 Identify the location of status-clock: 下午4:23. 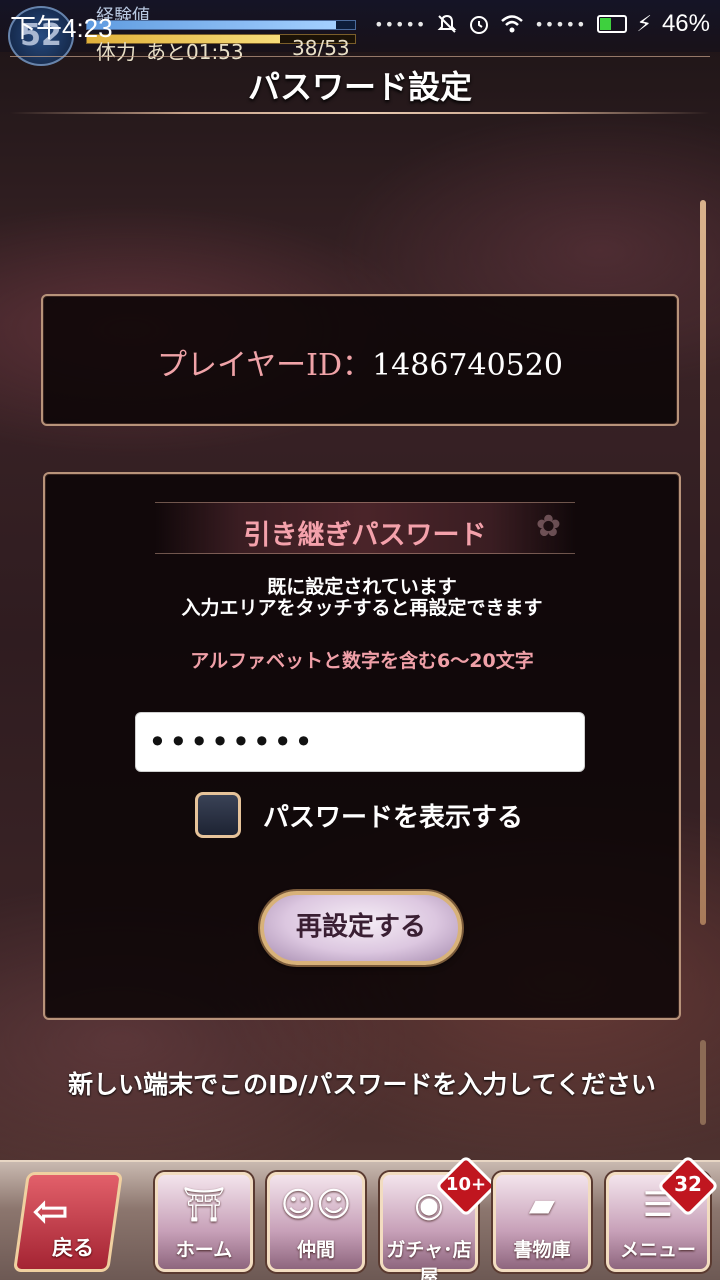
(61, 28).